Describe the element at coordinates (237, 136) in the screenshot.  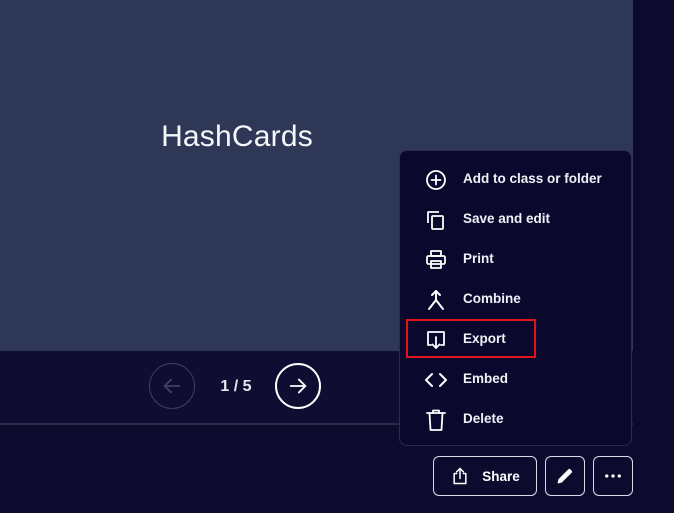
I see `card-term: HashCards` at that location.